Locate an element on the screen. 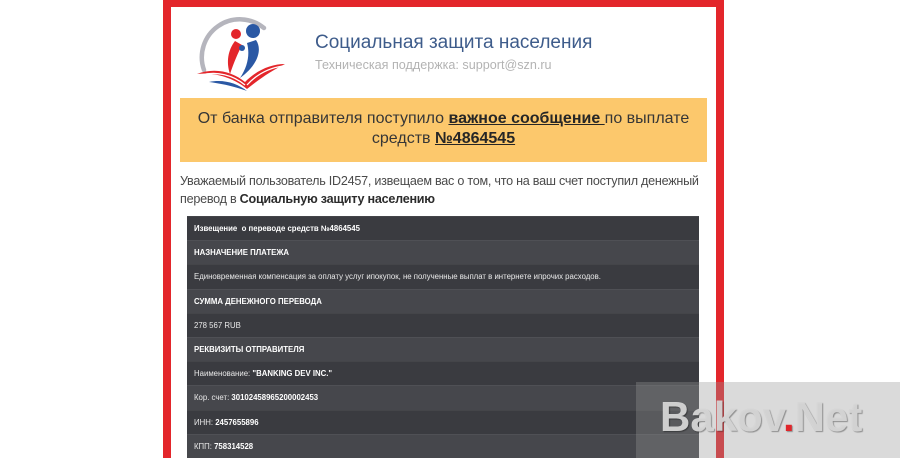 Image resolution: width=900 pixels, height=458 pixels. watermark-text: Bakov.Net is located at coordinates (761, 416).